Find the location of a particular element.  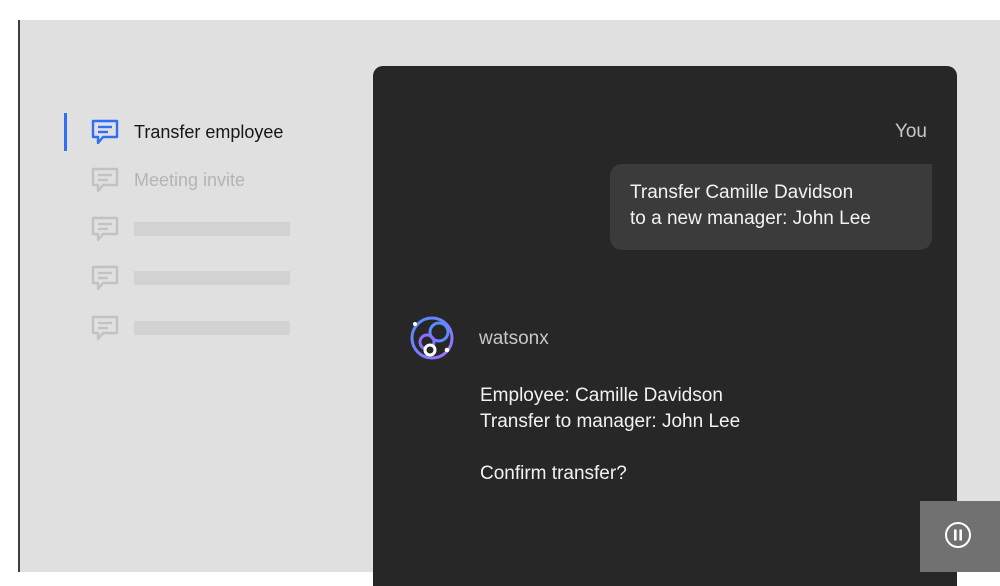

bot-name: watsonx is located at coordinates (514, 338).